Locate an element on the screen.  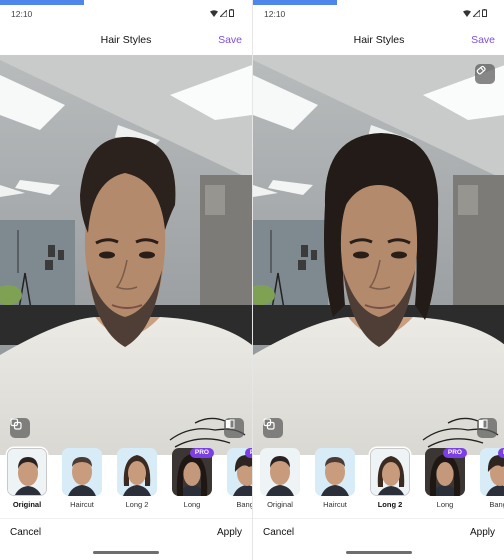
eraser-button is located at coordinates (485, 74).